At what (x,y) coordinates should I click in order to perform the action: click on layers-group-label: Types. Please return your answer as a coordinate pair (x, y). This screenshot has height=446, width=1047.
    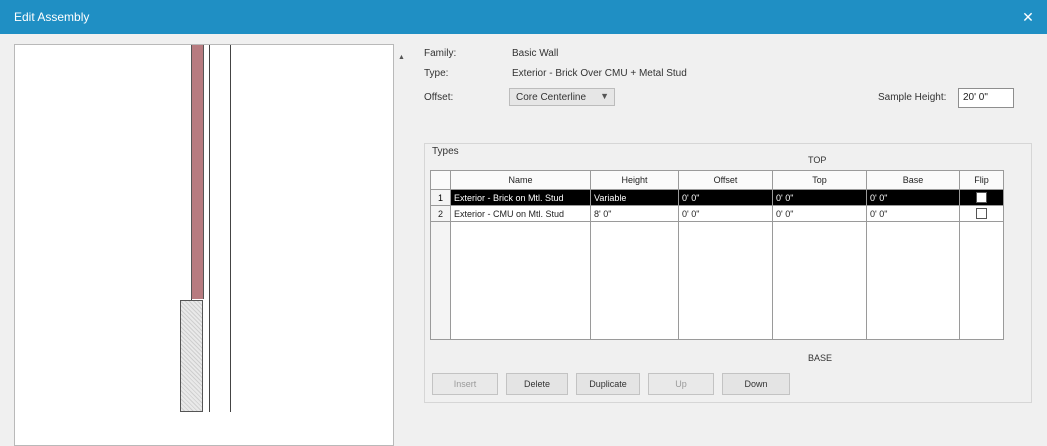
    Looking at the image, I should click on (445, 151).